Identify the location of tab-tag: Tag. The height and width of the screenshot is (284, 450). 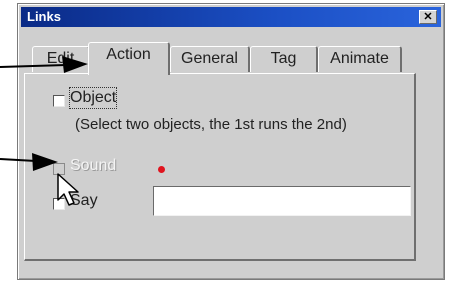
(284, 59).